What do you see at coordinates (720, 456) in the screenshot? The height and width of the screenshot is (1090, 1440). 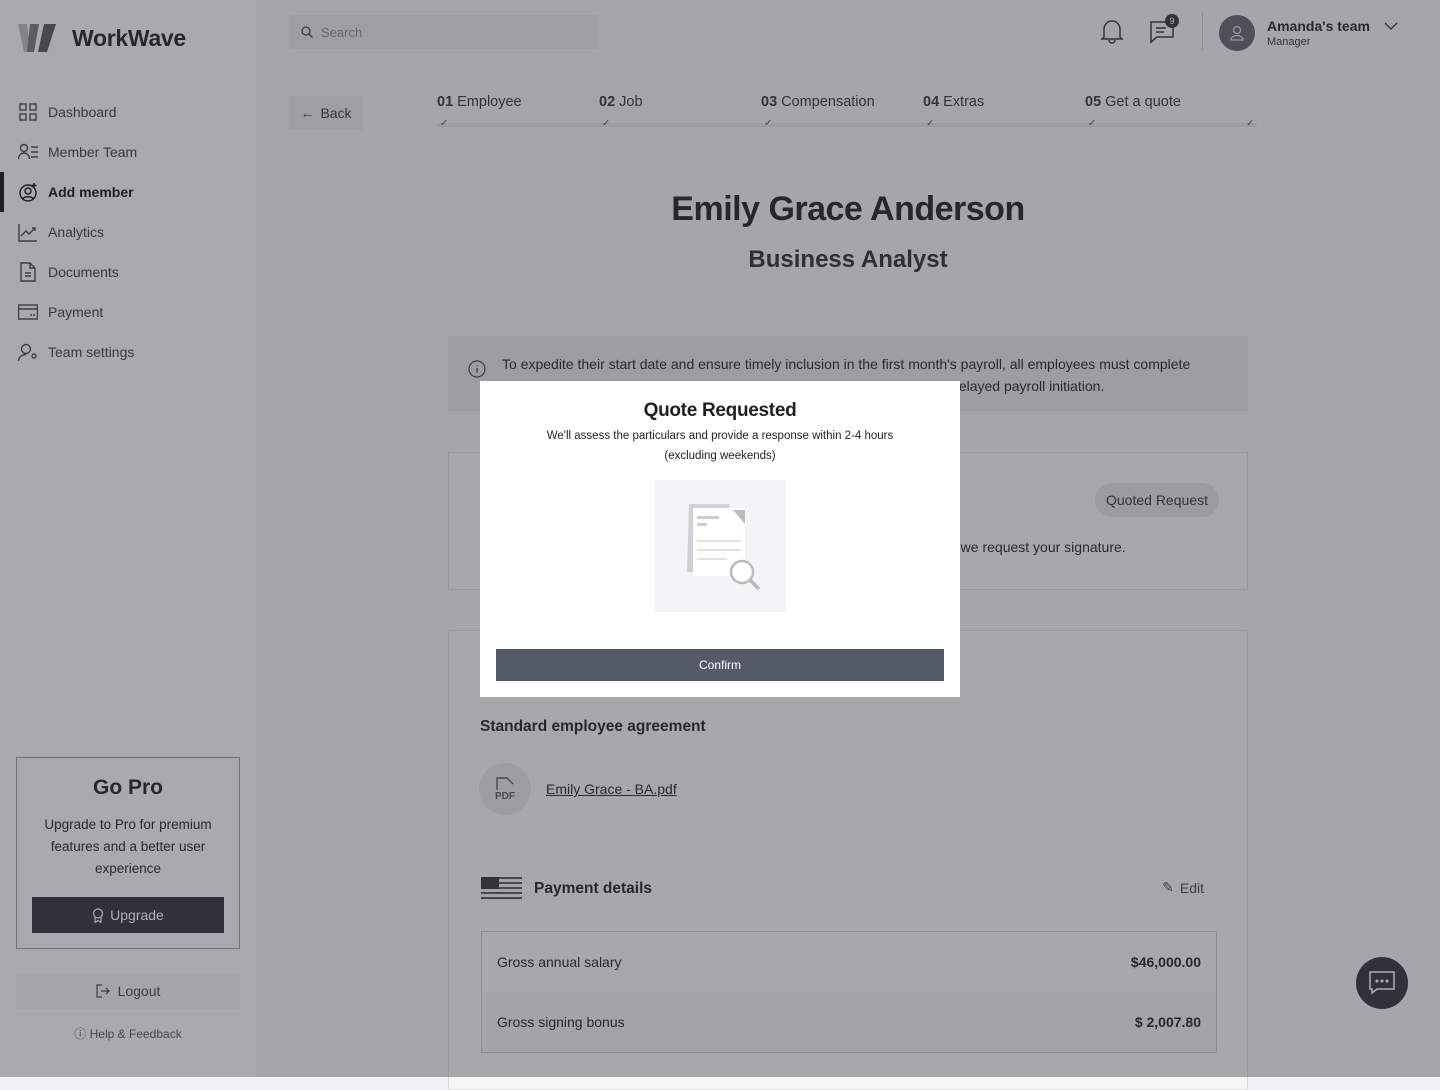 I see `modal-text-line2: (excluding weekends)` at bounding box center [720, 456].